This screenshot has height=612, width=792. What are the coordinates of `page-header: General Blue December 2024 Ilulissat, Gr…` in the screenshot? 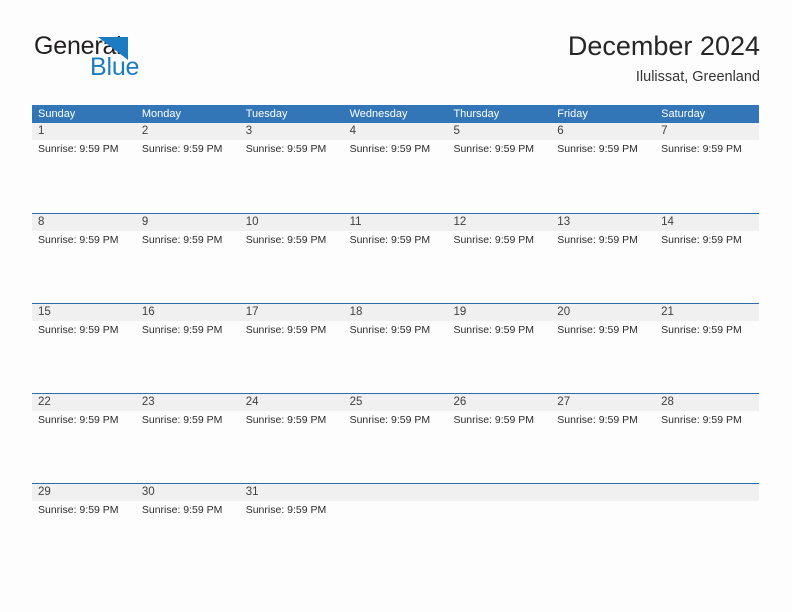 It's located at (396, 65).